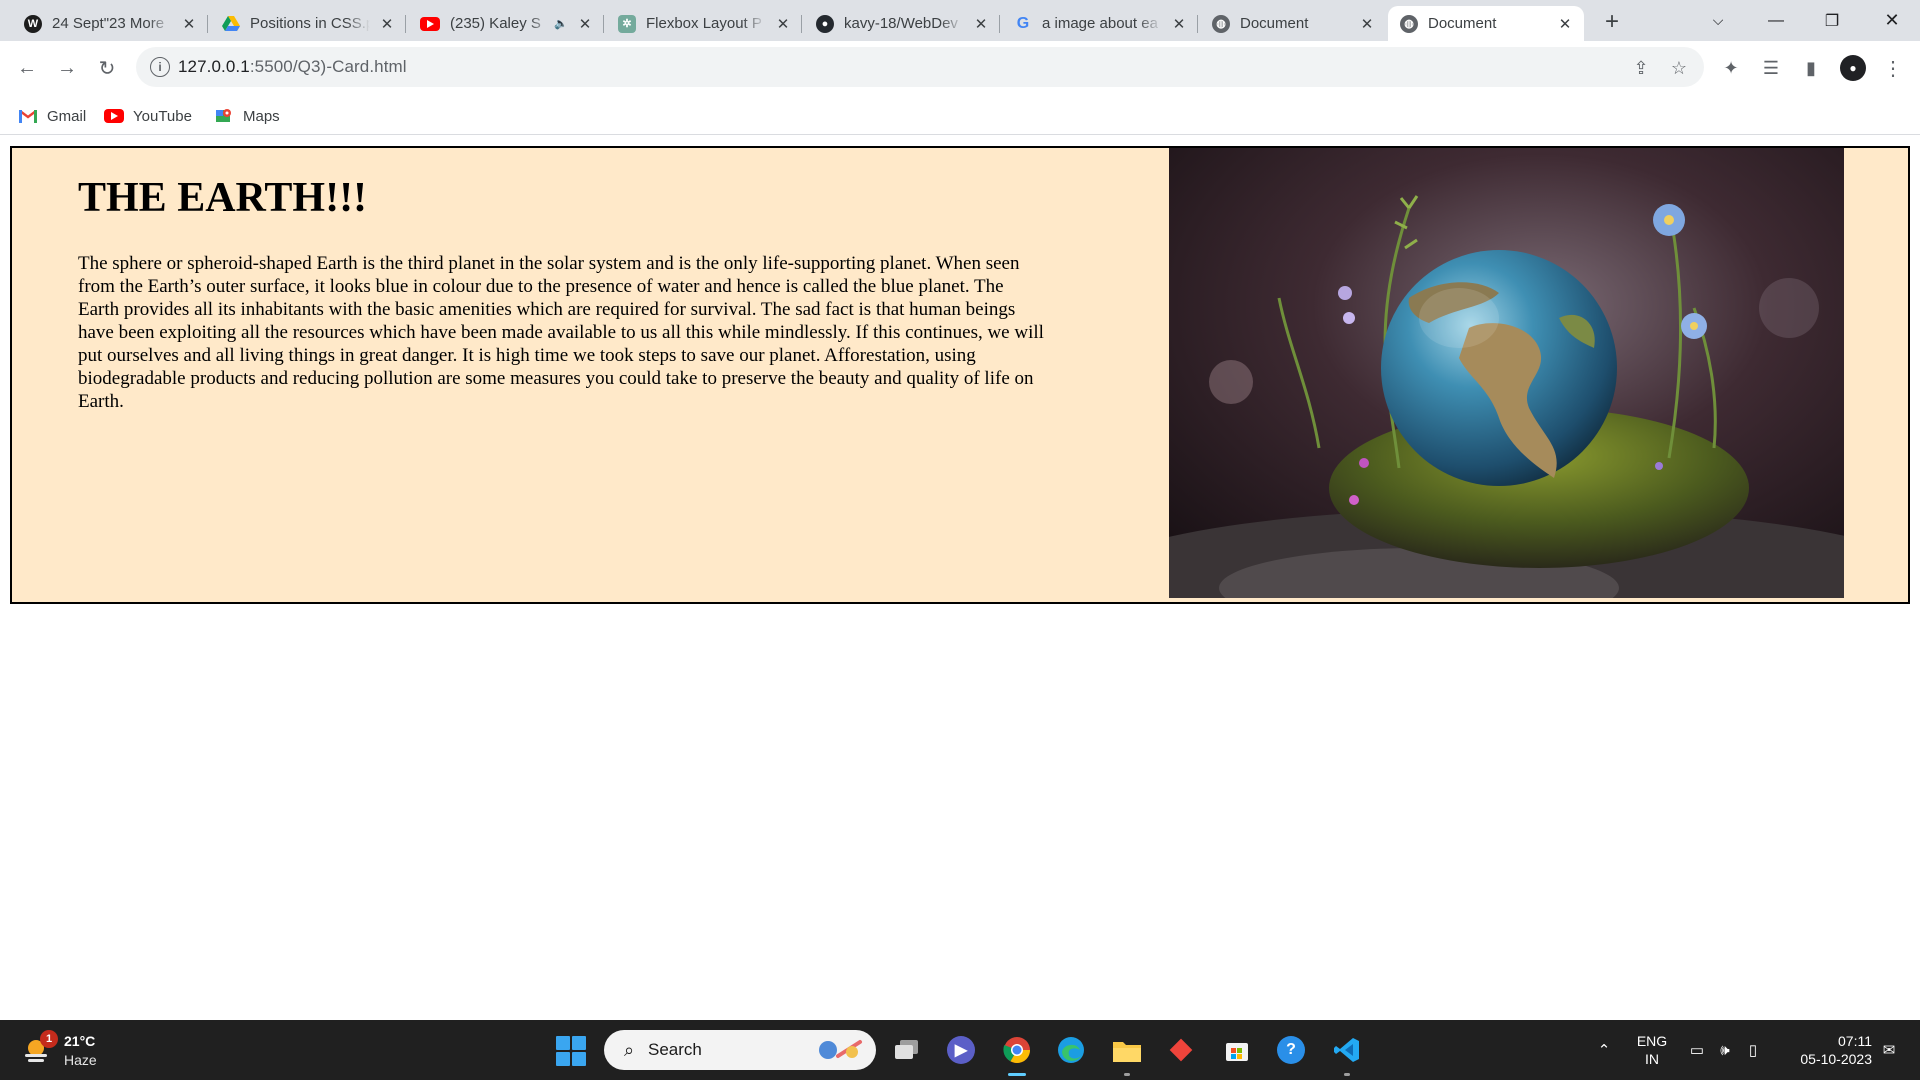  What do you see at coordinates (1776, 20) in the screenshot?
I see `minimize-button: —` at bounding box center [1776, 20].